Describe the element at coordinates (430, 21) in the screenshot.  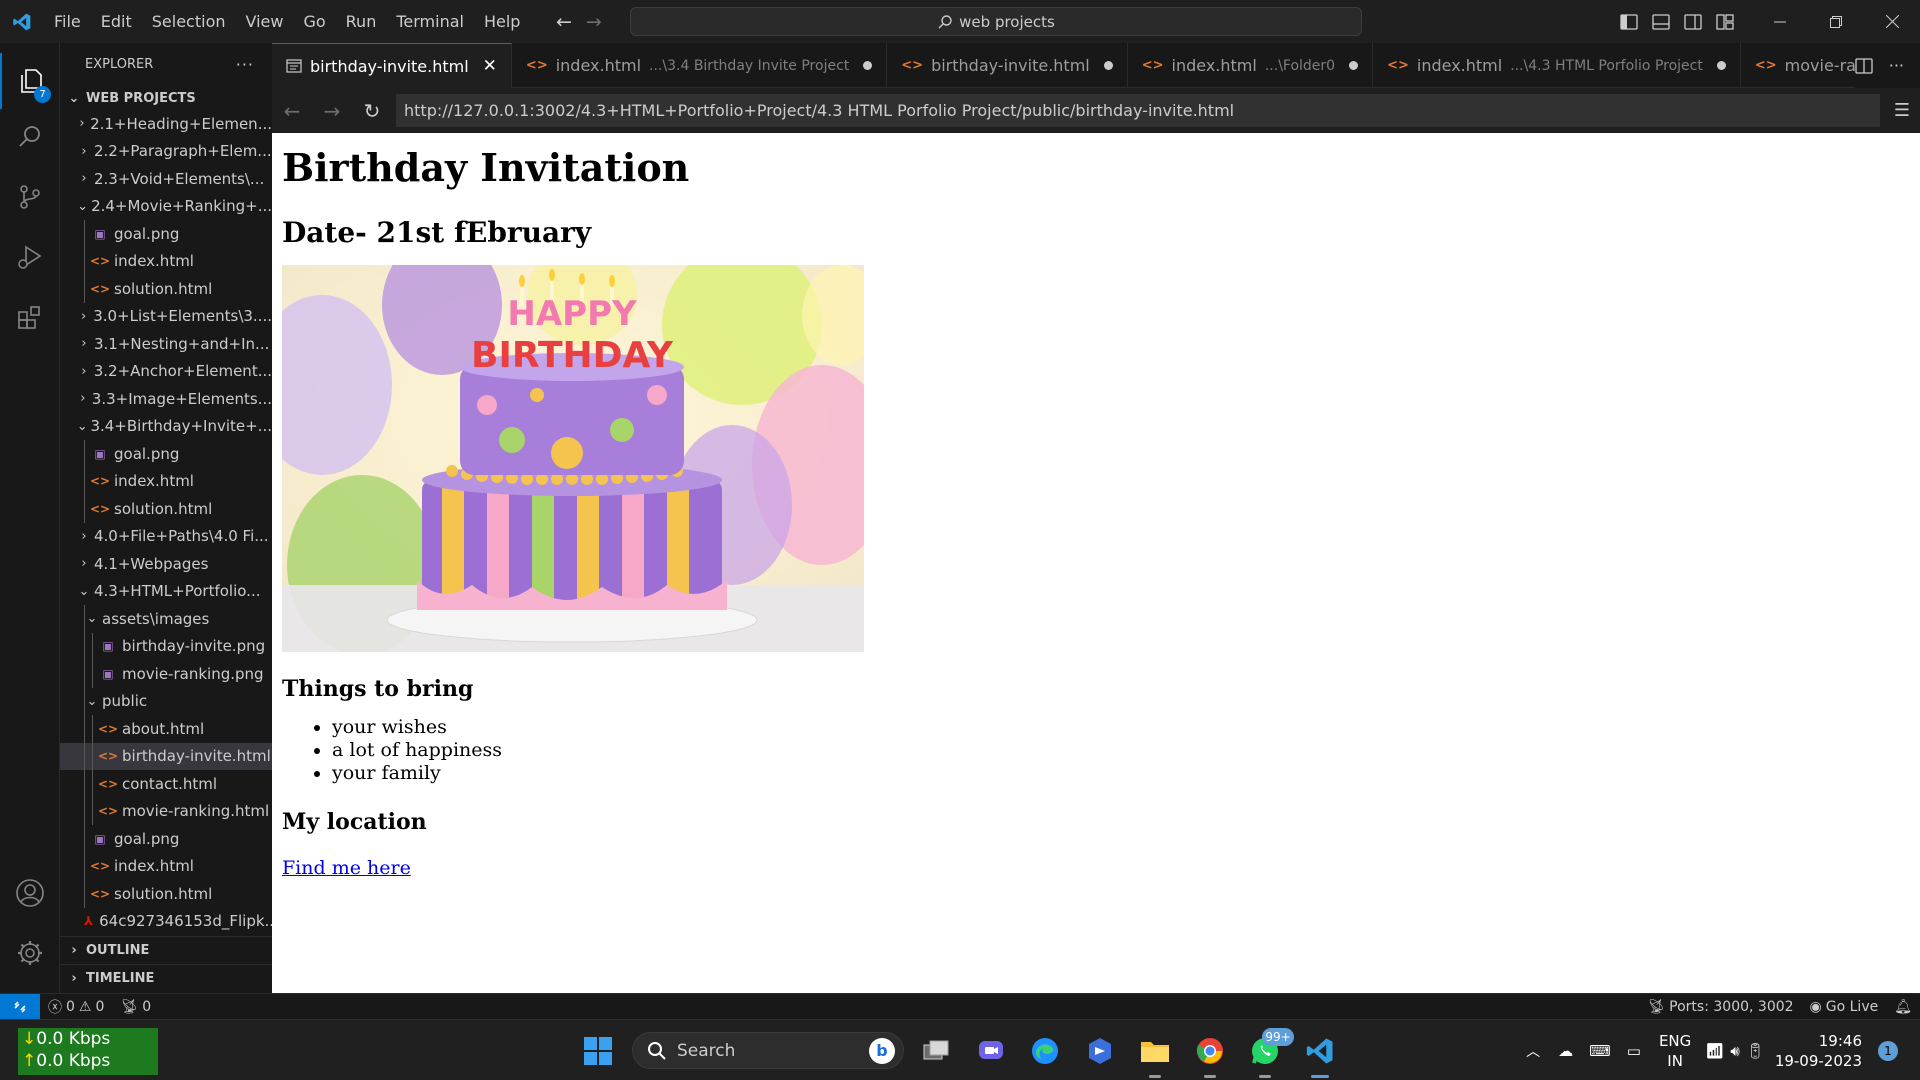
I see `menu-terminal: Terminal` at that location.